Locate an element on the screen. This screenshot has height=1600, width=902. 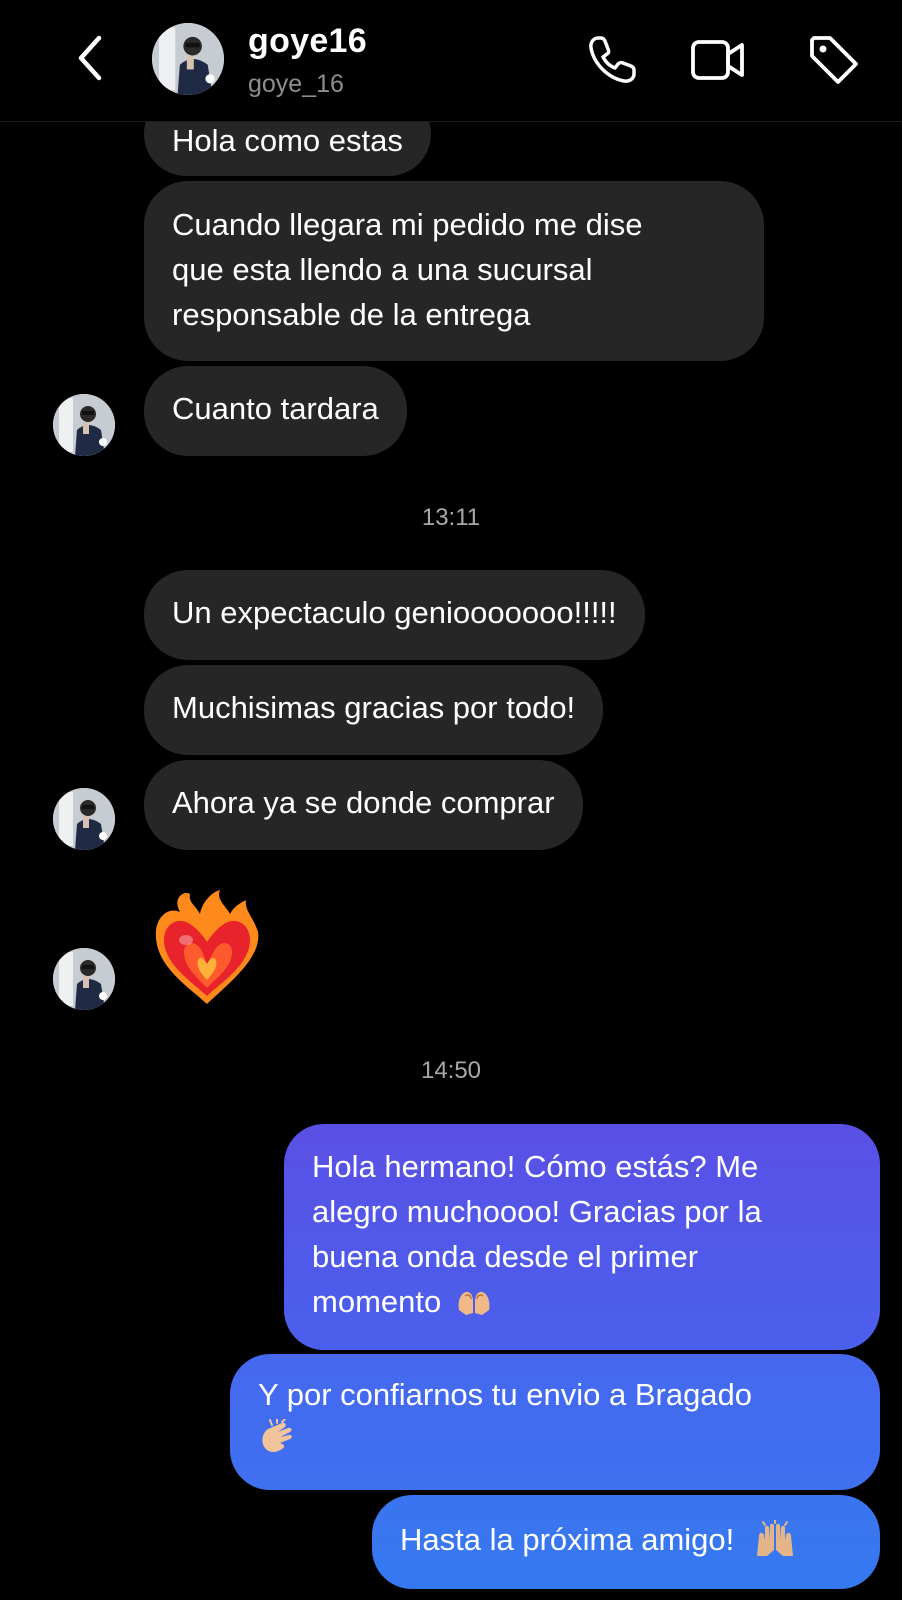
message-bubble-outgoing: Hasta la próxima amigo! is located at coordinates (626, 1542).